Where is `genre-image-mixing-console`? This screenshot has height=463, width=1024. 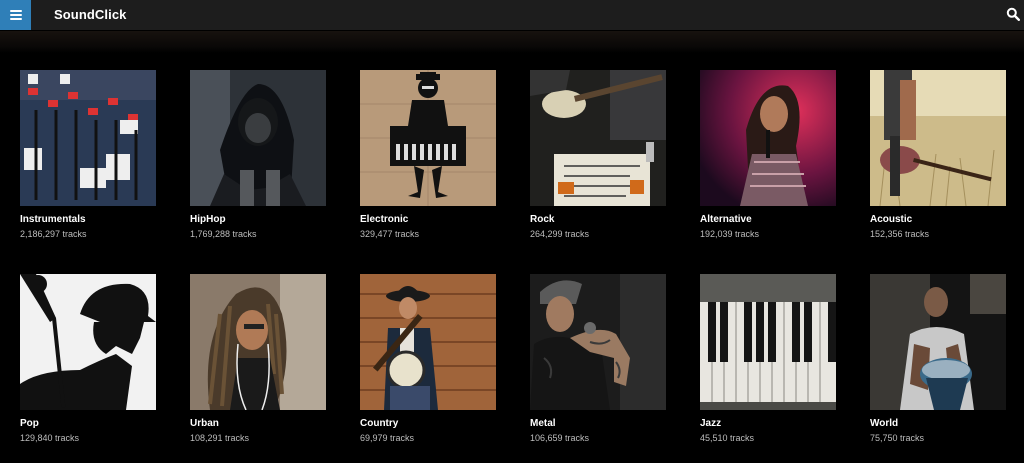
genre-image-mixing-console is located at coordinates (88, 138).